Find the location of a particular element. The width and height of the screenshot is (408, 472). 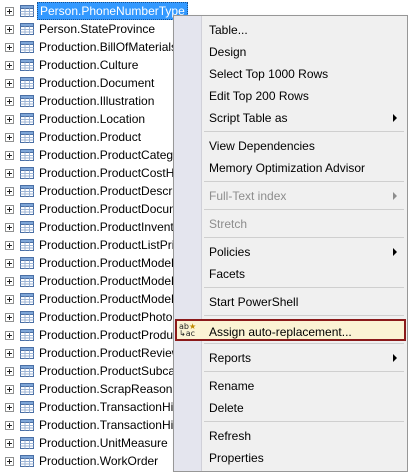

menu-item-label: Memory Optimization Advisor is located at coordinates (287, 168).